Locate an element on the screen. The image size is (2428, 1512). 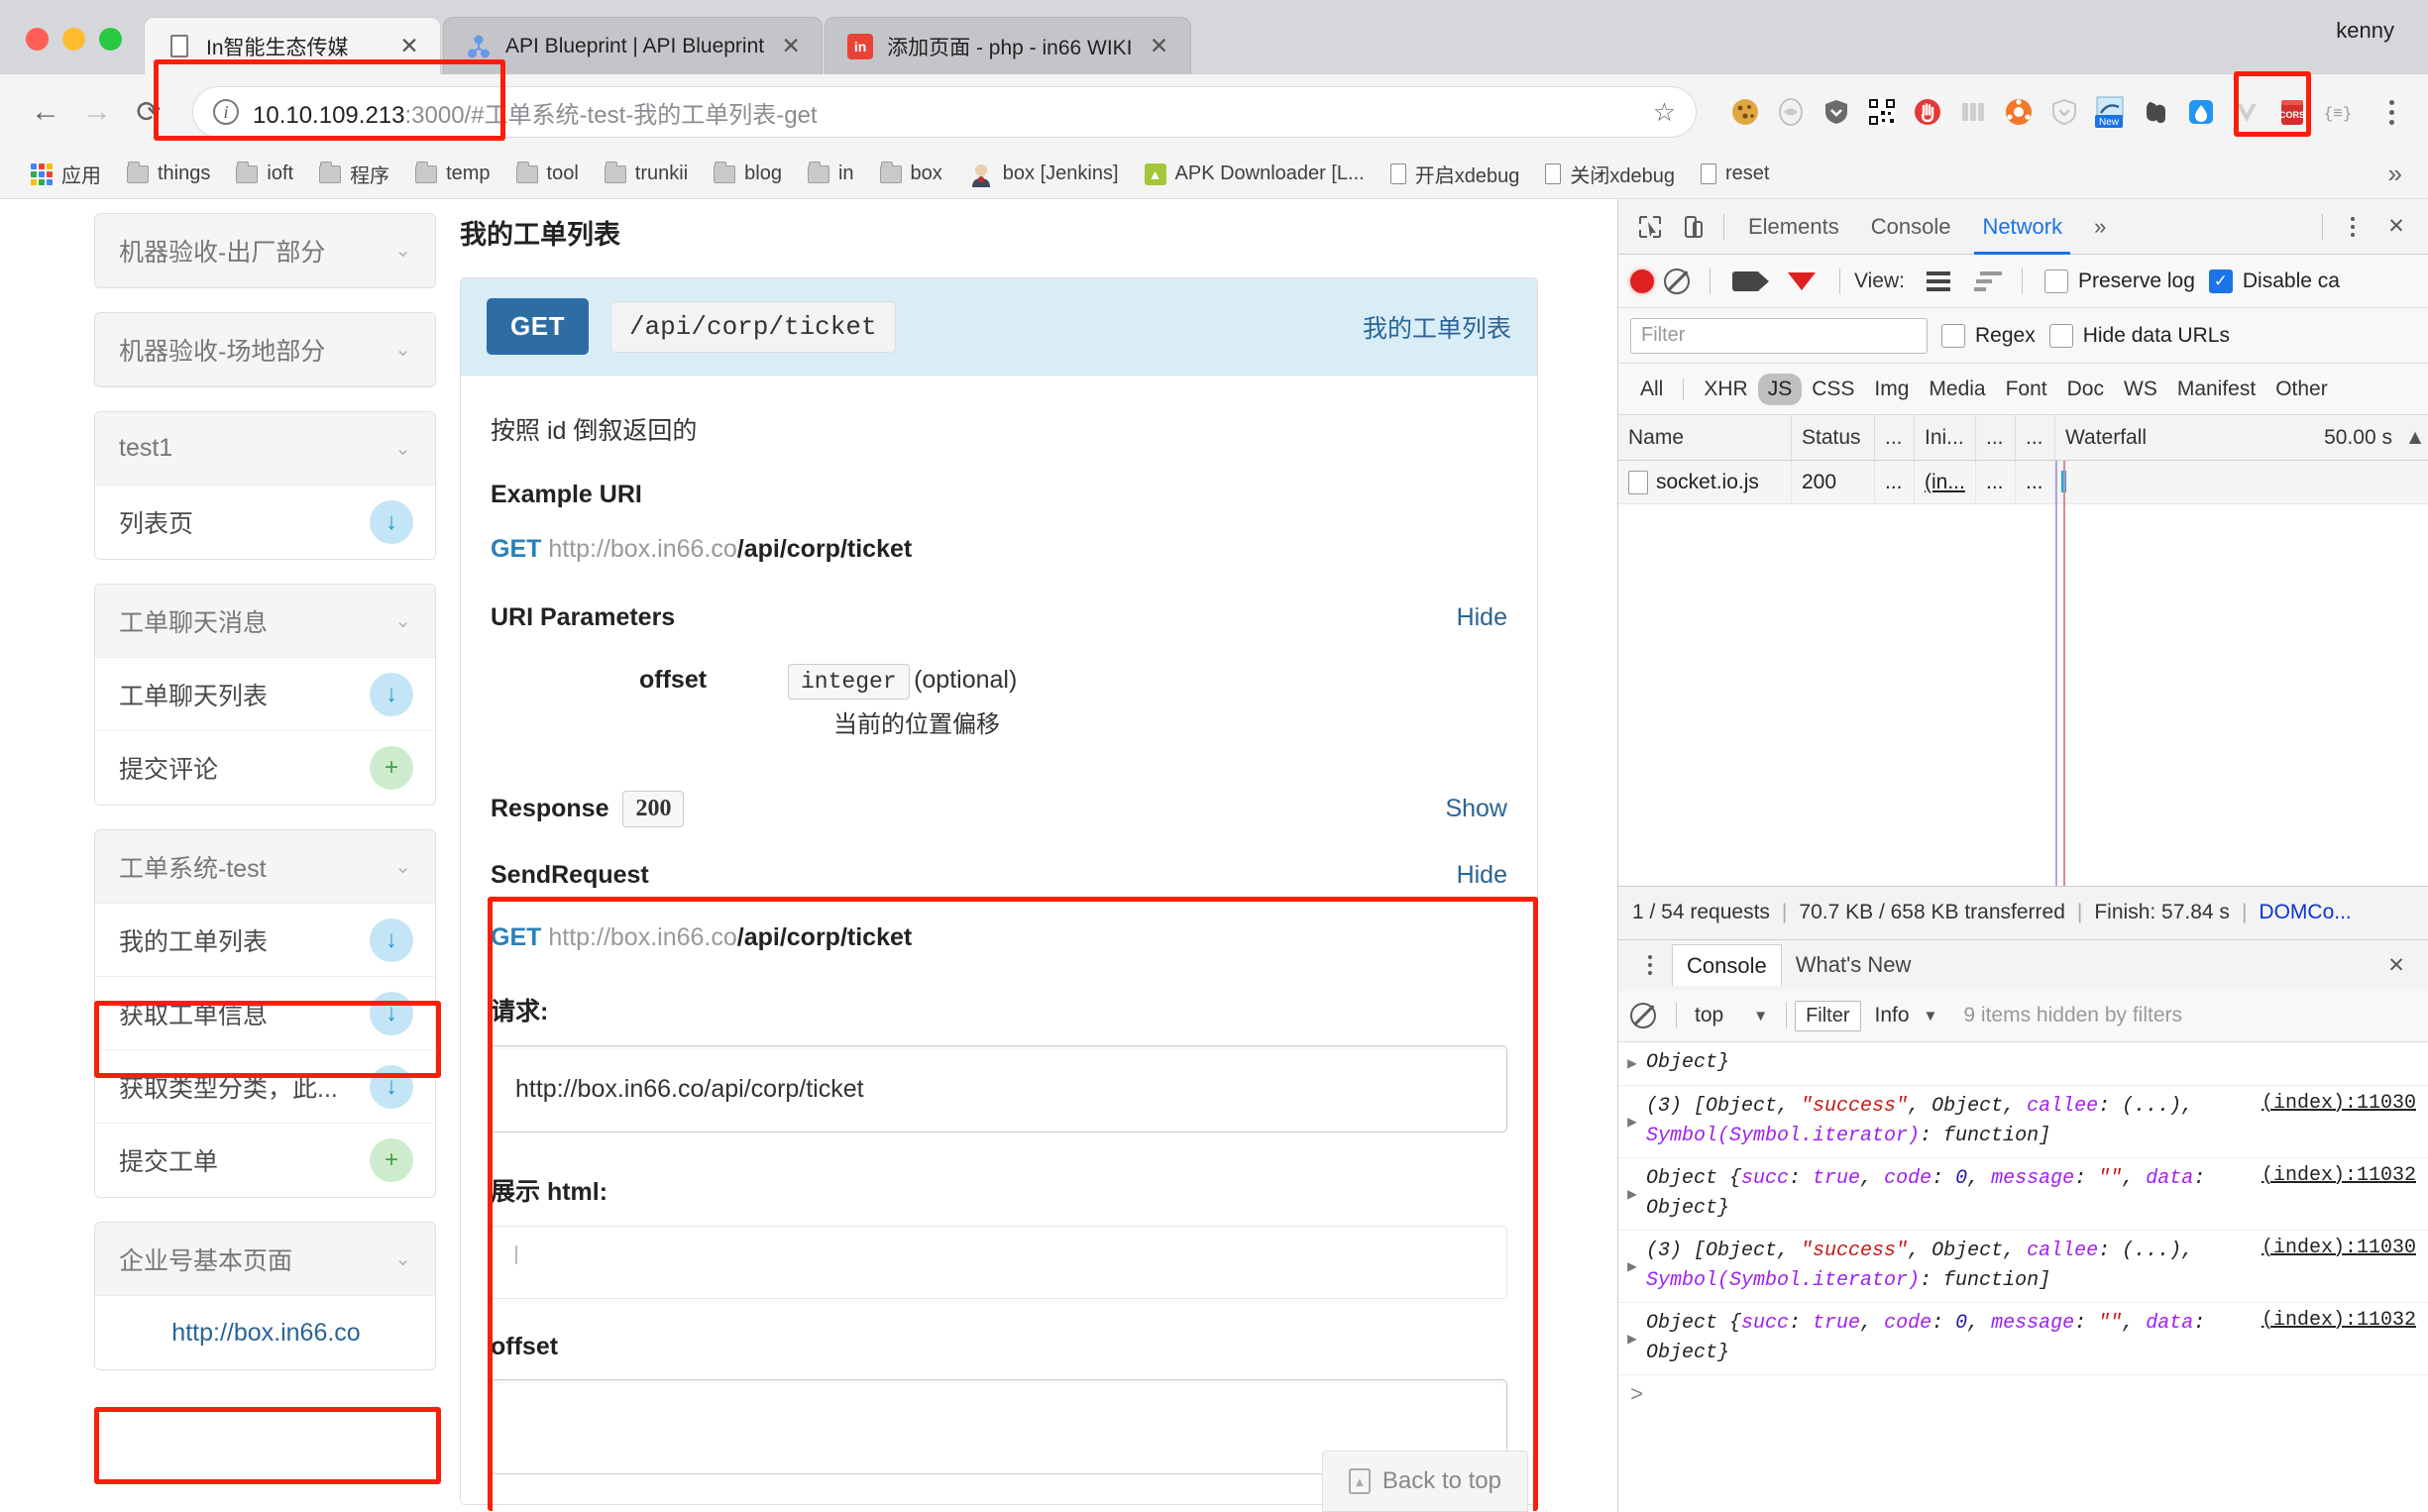
nav-group-header: 机器验收-出厂部分 ⌄ is located at coordinates (265, 251).